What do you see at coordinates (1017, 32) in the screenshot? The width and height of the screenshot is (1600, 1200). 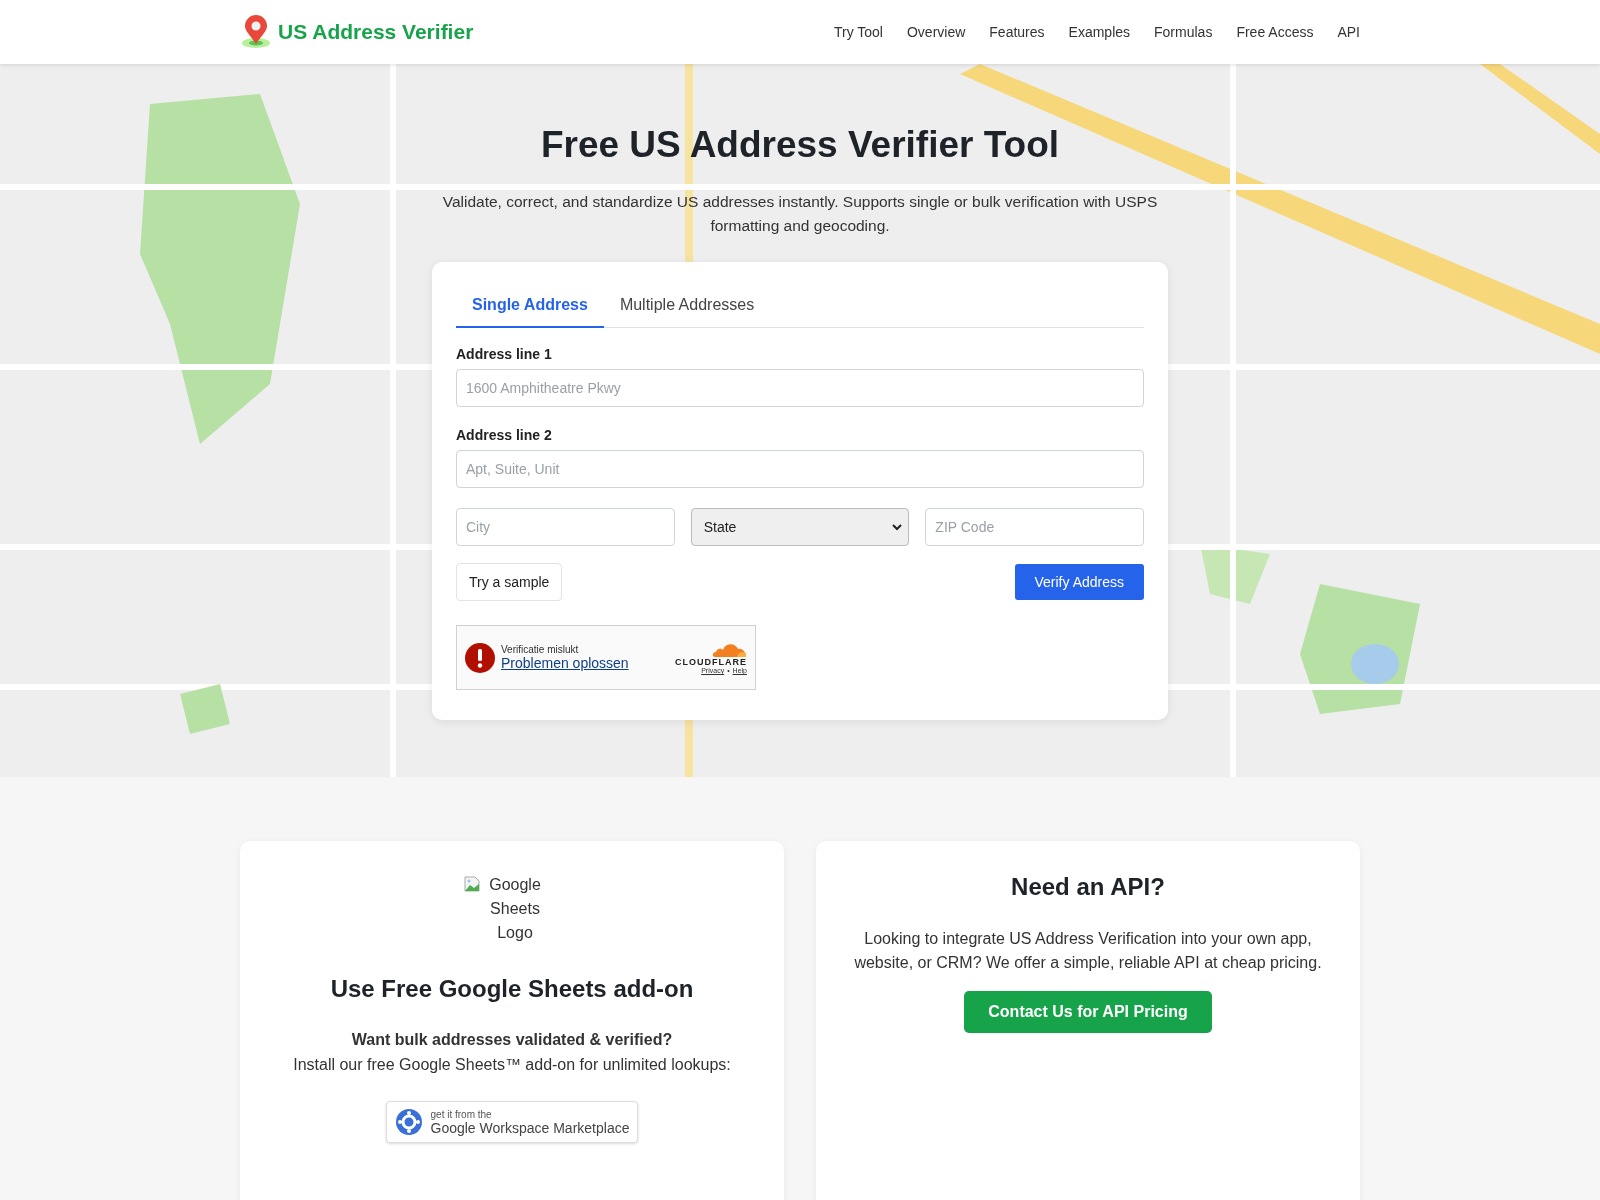 I see `nav-link: Features` at bounding box center [1017, 32].